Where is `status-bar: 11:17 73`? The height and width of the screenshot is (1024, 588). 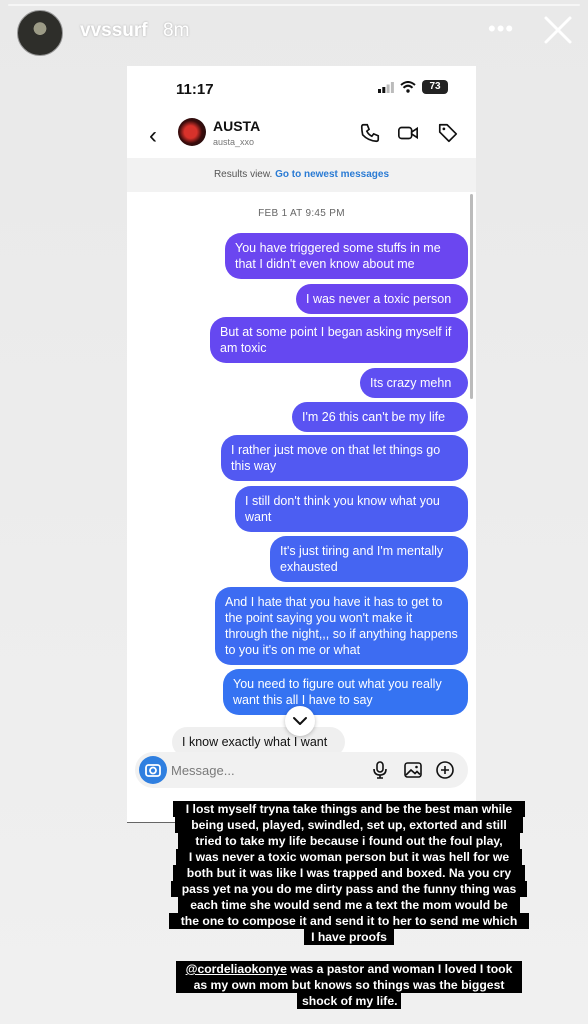
status-bar: 11:17 73 is located at coordinates (301, 89).